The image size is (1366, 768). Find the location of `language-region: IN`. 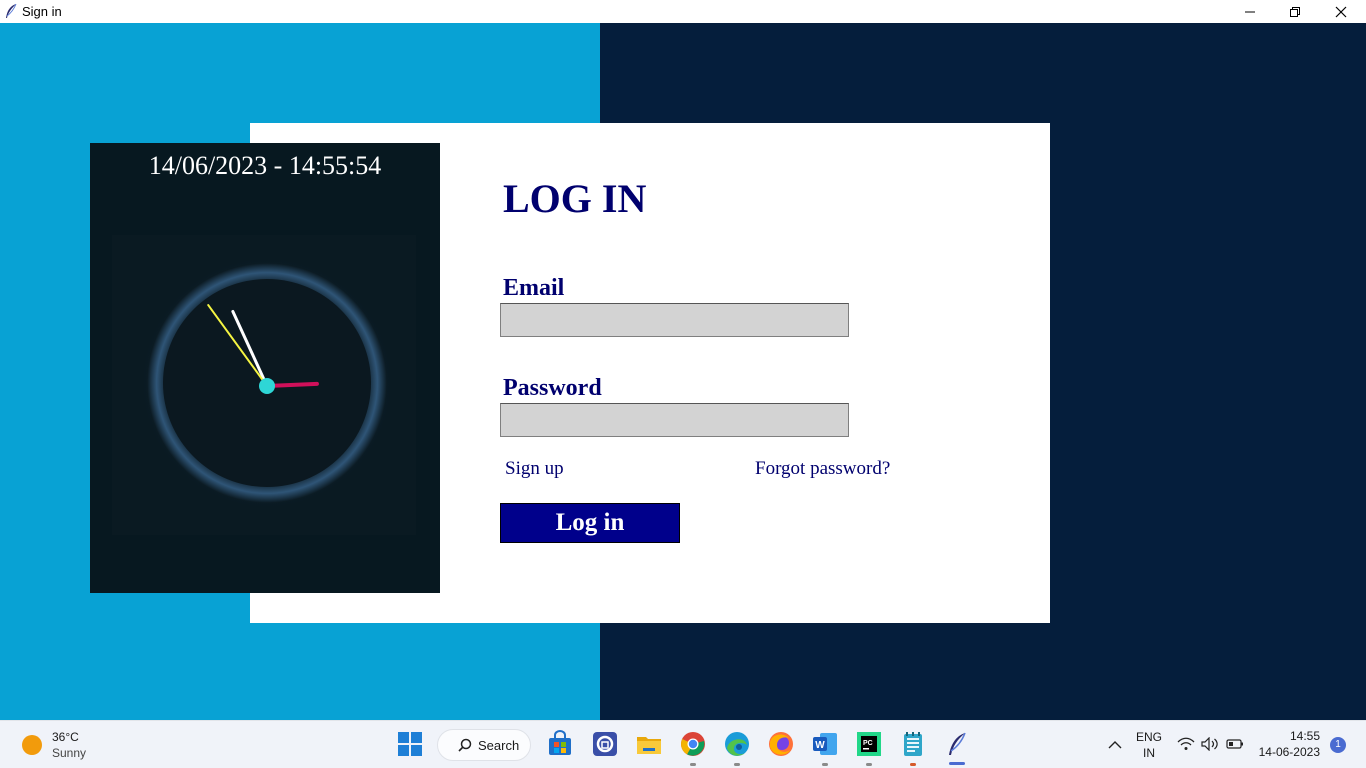

language-region: IN is located at coordinates (1149, 753).